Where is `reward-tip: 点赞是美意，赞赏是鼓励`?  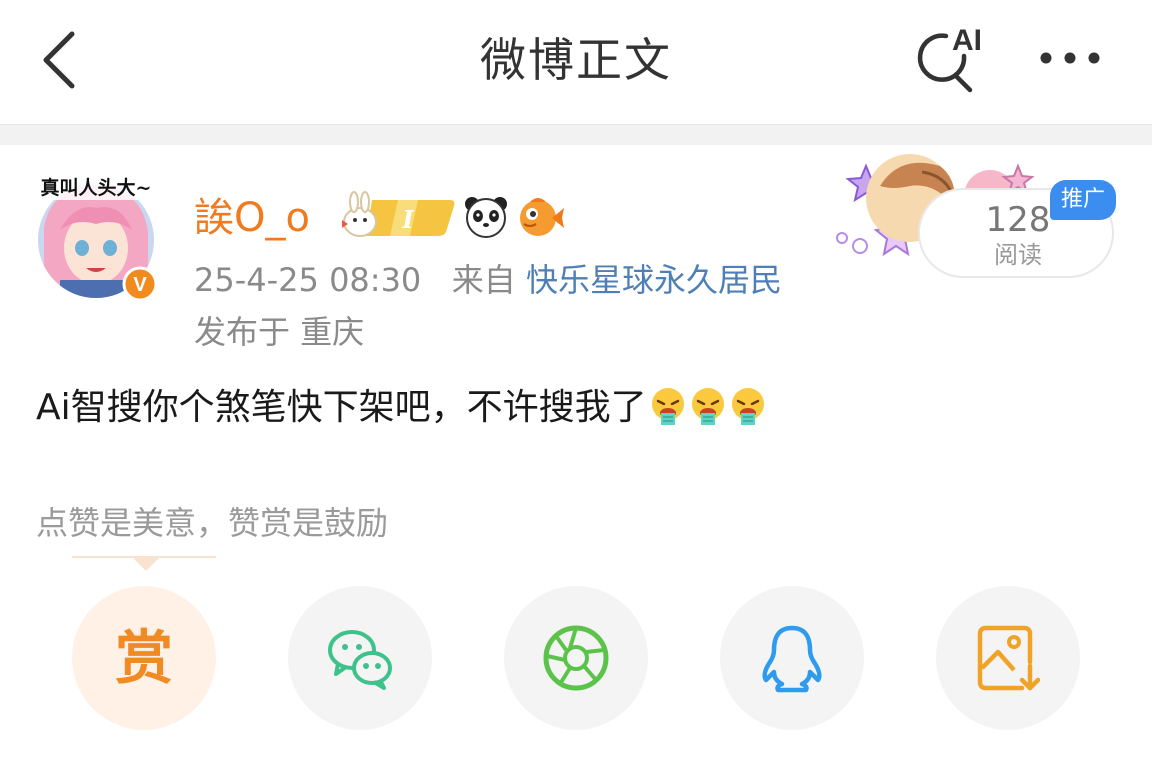 reward-tip: 点赞是美意，赞赏是鼓励 is located at coordinates (212, 523).